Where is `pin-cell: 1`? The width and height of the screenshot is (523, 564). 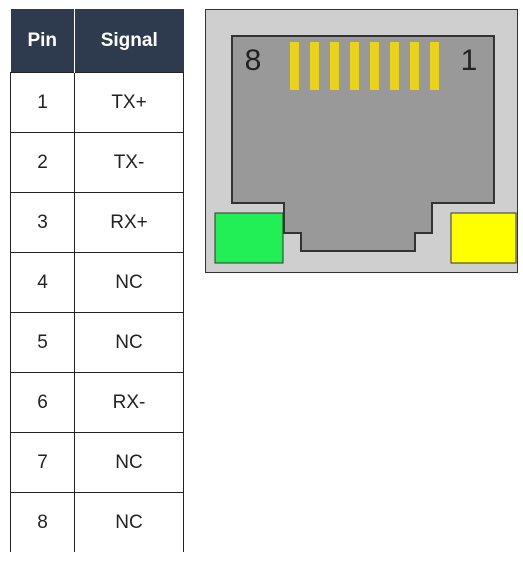 pin-cell: 1 is located at coordinates (42, 102).